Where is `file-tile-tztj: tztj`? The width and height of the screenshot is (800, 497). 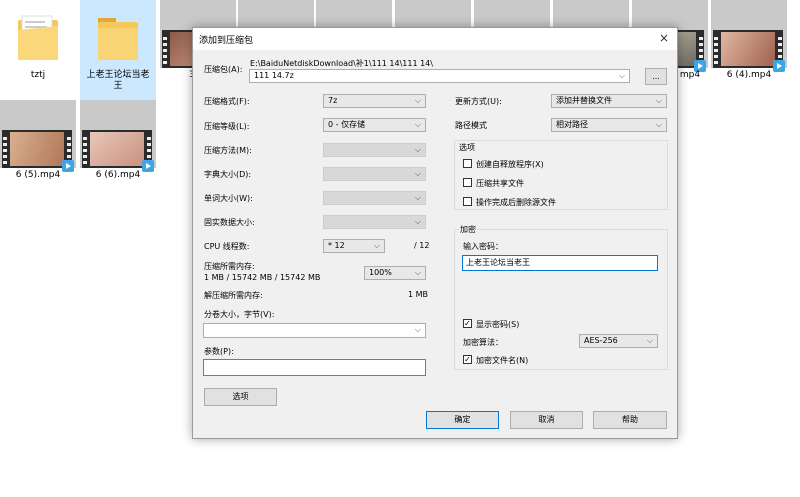 file-tile-tztj: tztj is located at coordinates (38, 45).